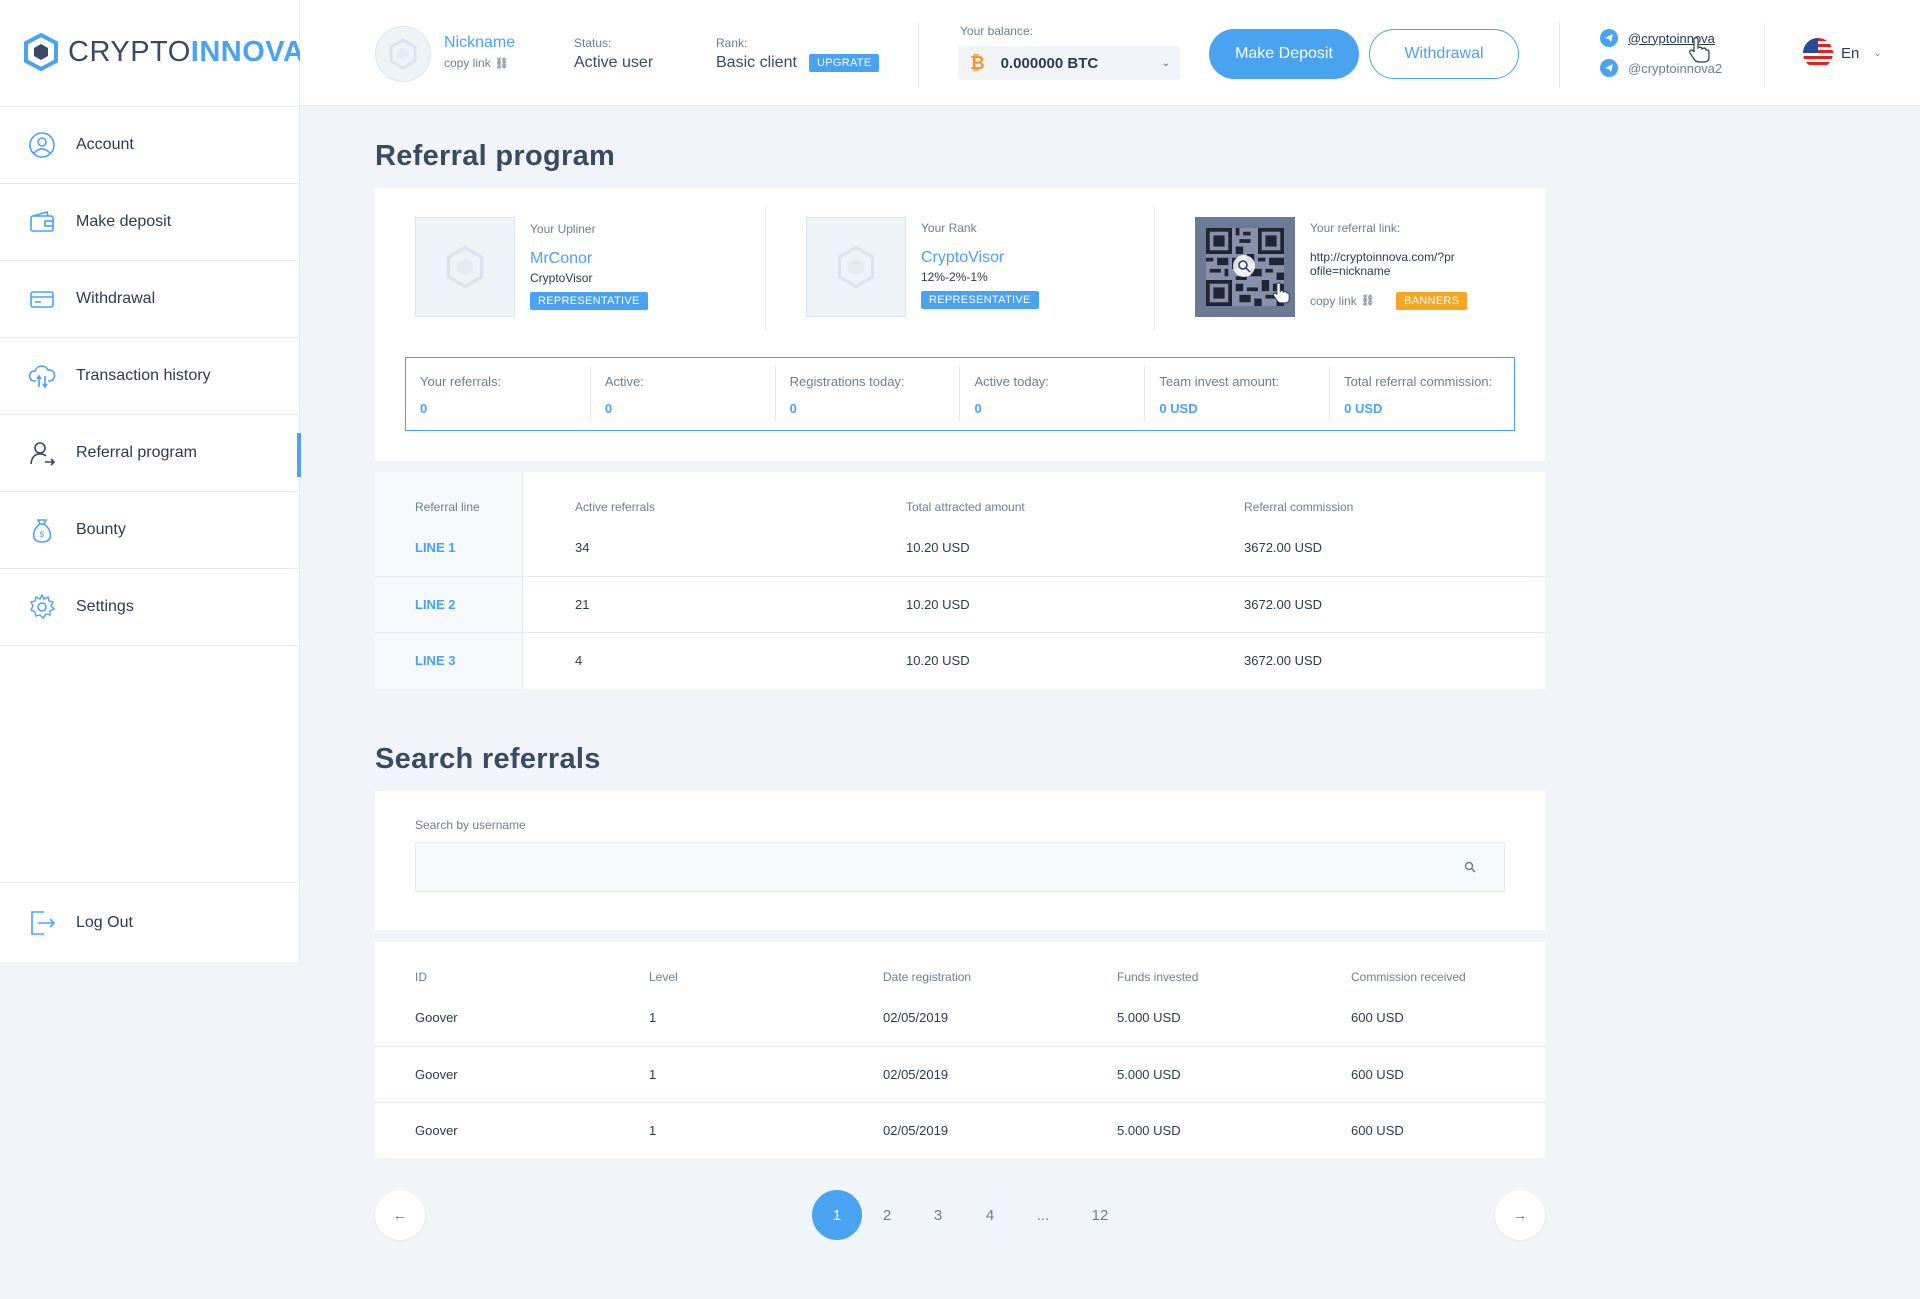  I want to click on table-header: Level, so click(663, 977).